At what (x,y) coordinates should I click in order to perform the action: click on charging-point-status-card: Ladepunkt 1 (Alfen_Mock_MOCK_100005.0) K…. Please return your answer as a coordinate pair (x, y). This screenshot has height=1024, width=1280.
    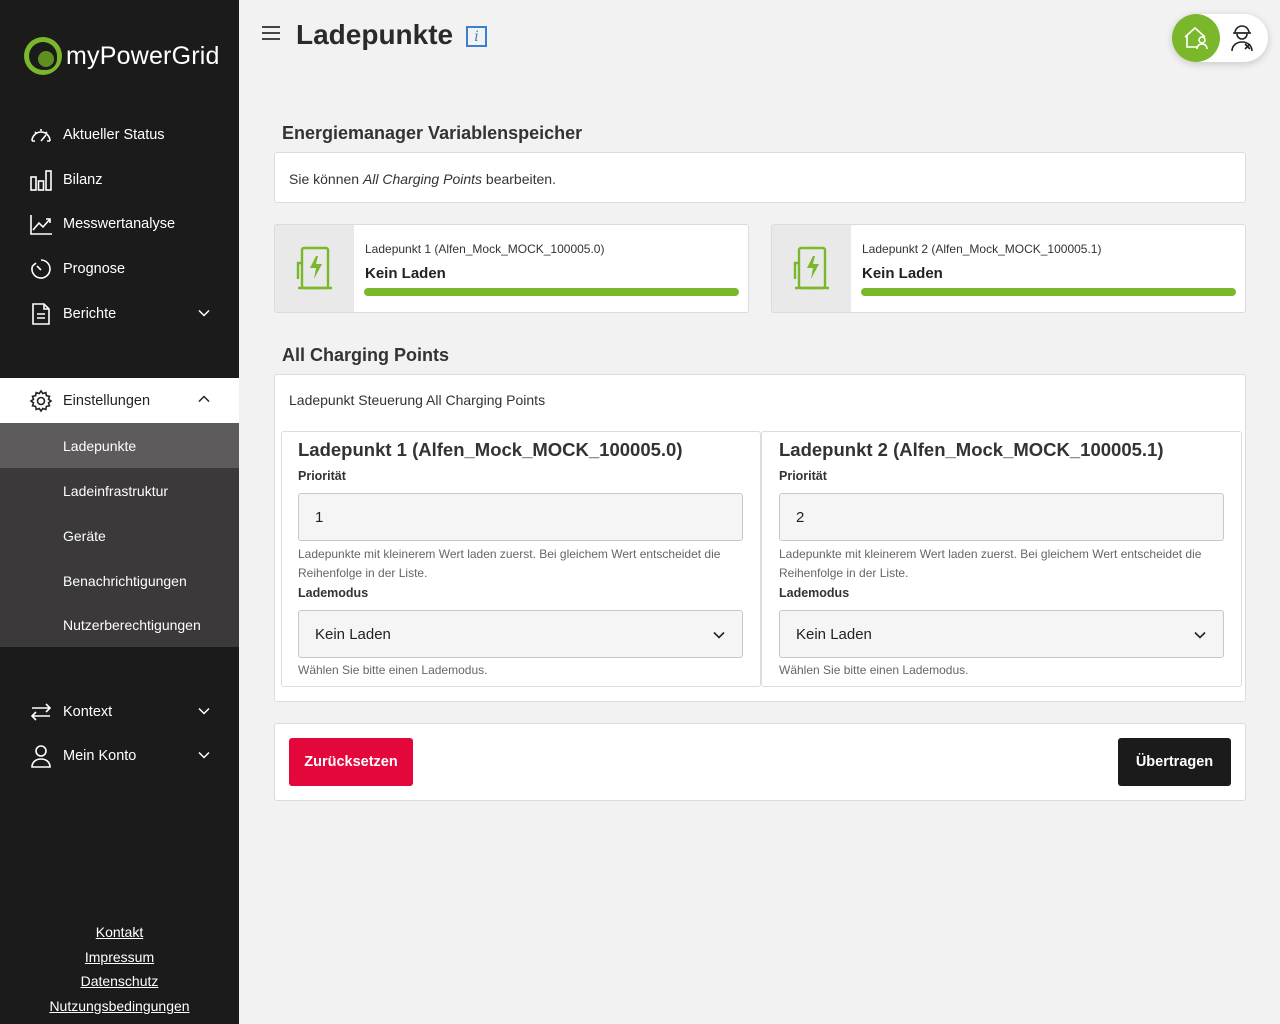
    Looking at the image, I should click on (511, 268).